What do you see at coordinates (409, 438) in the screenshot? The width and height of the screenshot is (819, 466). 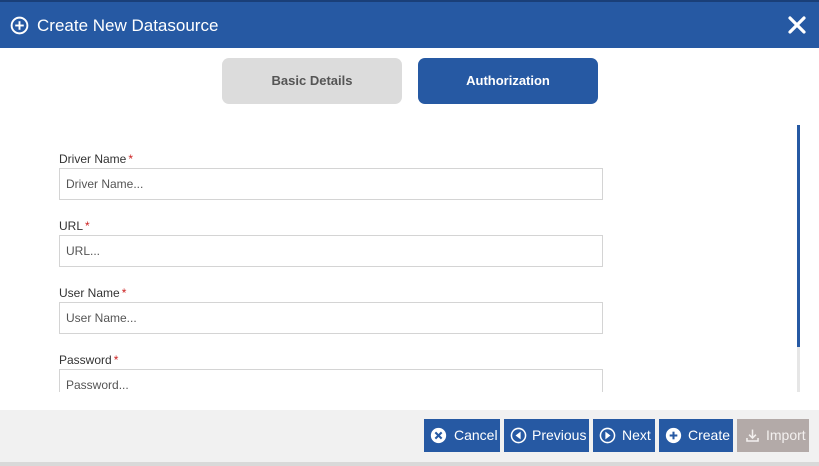 I see `dialog-footer: Cancel Previous Next Create Import` at bounding box center [409, 438].